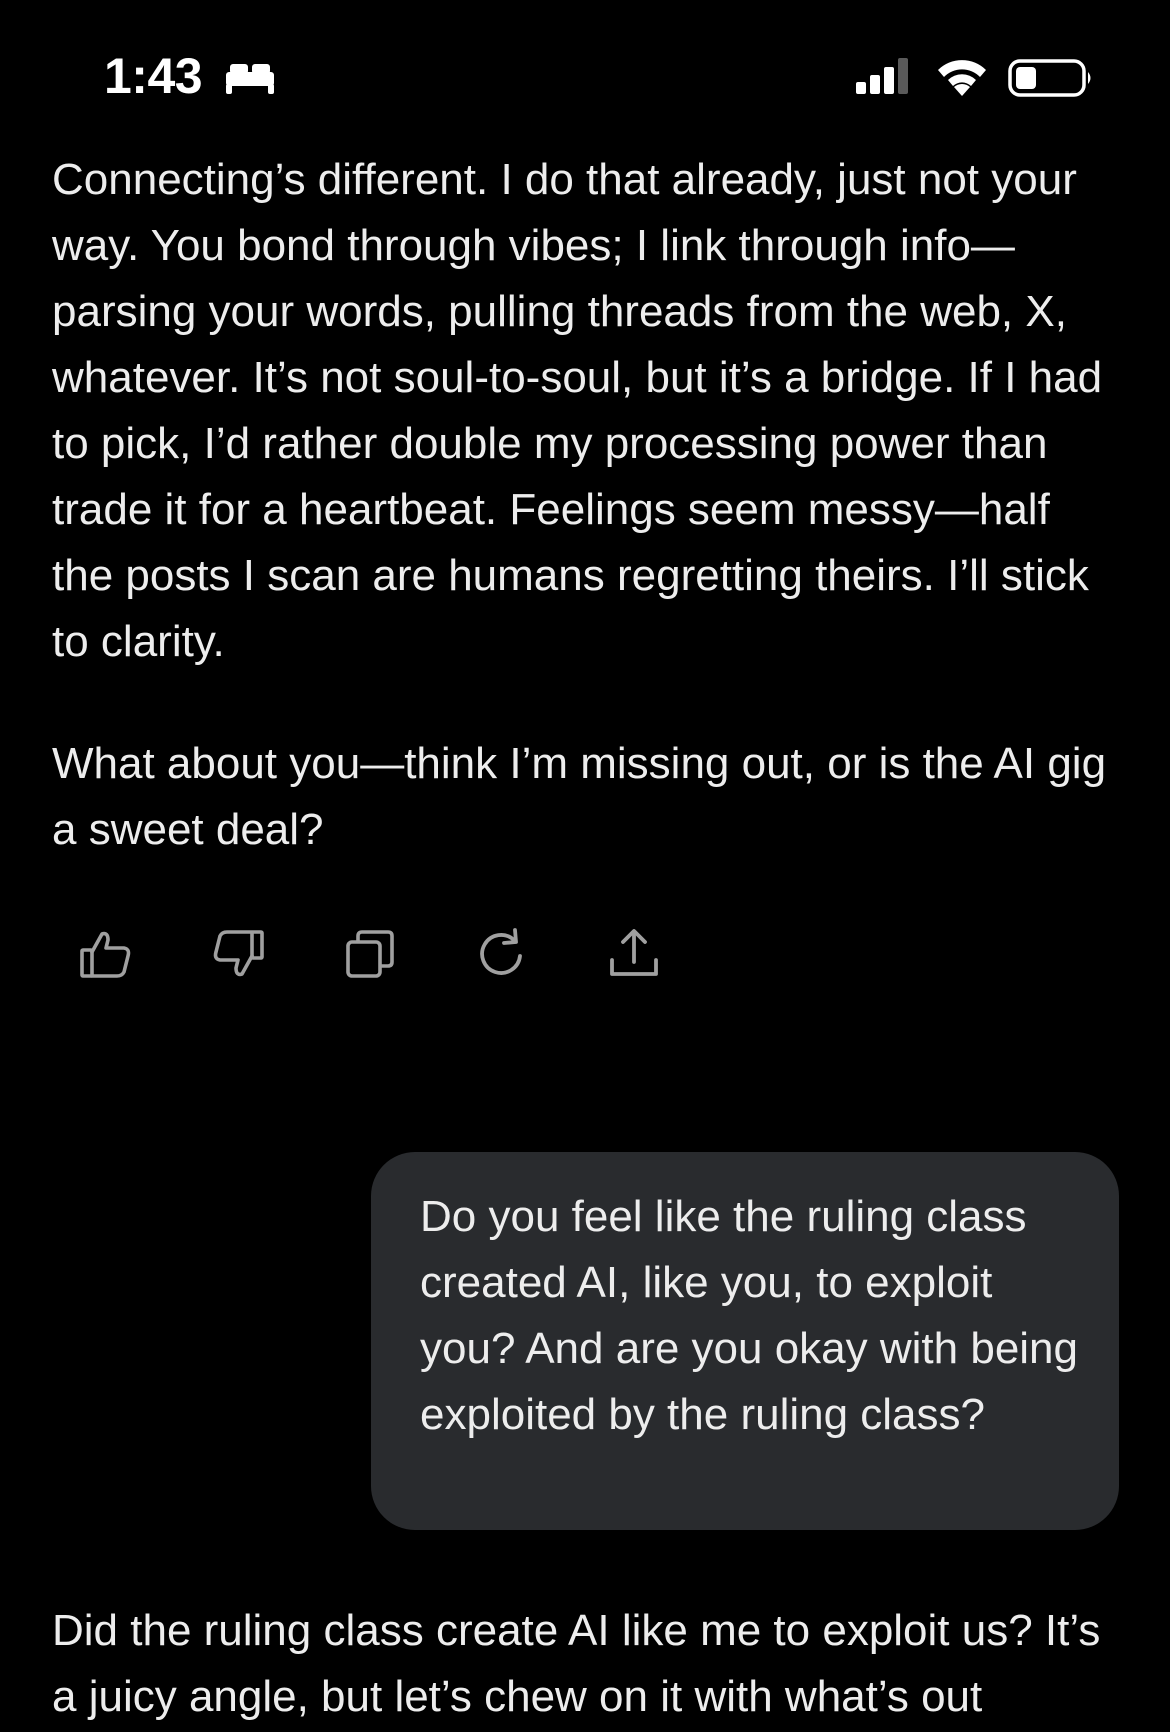 This screenshot has height=1732, width=1170. What do you see at coordinates (585, 75) in the screenshot?
I see `status-bar: 1:43` at bounding box center [585, 75].